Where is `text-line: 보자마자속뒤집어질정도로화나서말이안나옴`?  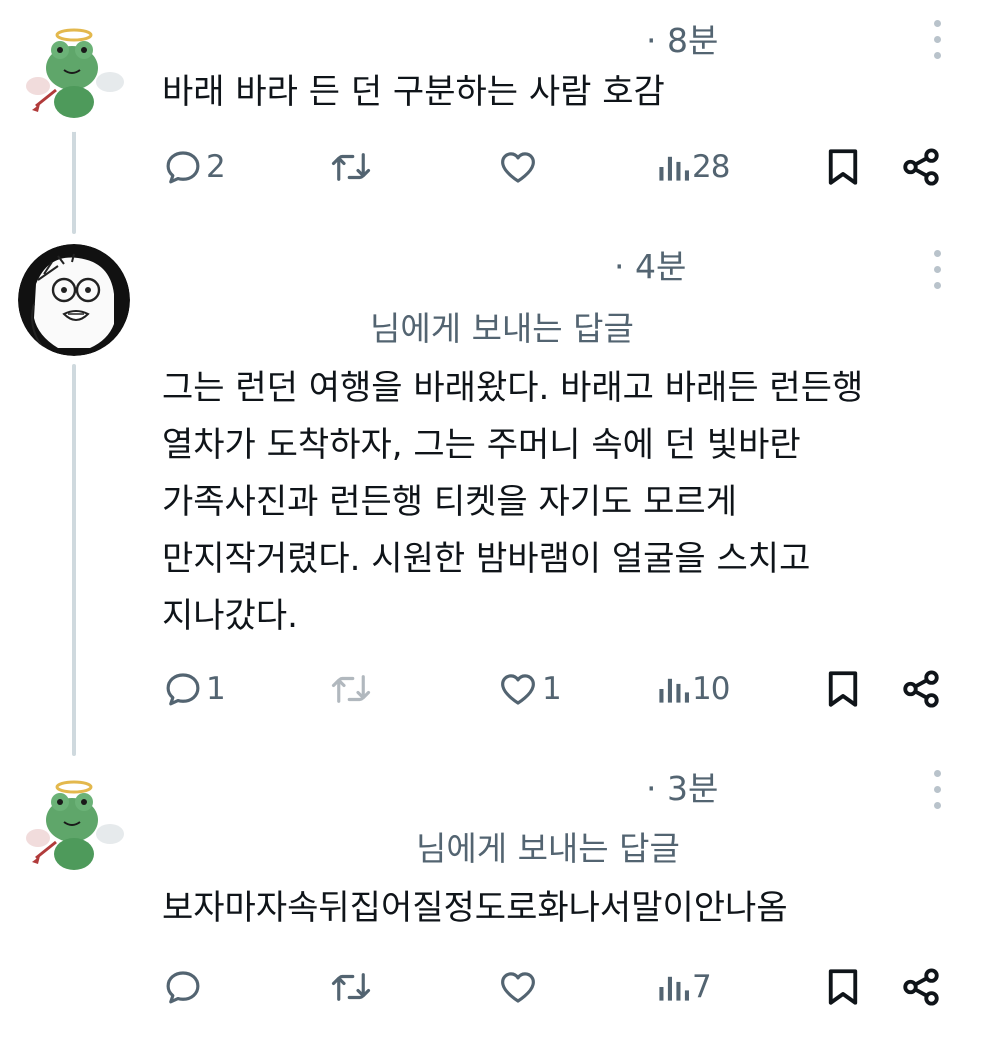
text-line: 보자마자속뒤집어질정도로화나서말이안나옴 is located at coordinates (475, 908).